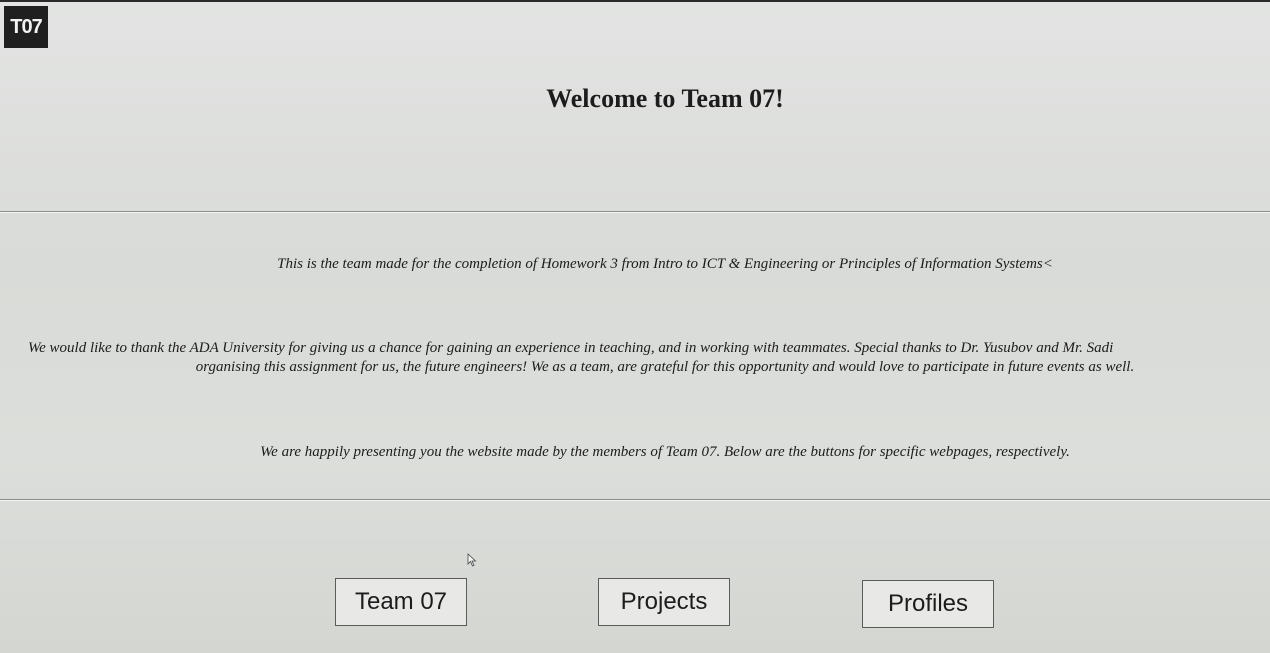  What do you see at coordinates (635, 500) in the screenshot?
I see `divider-bottom` at bounding box center [635, 500].